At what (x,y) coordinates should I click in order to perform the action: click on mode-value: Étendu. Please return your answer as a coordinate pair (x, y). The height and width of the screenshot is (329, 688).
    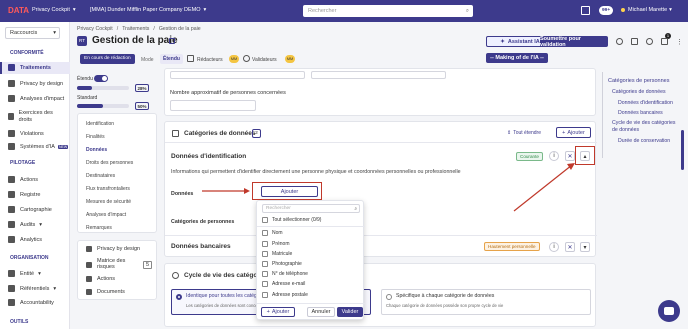
    Looking at the image, I should click on (171, 59).